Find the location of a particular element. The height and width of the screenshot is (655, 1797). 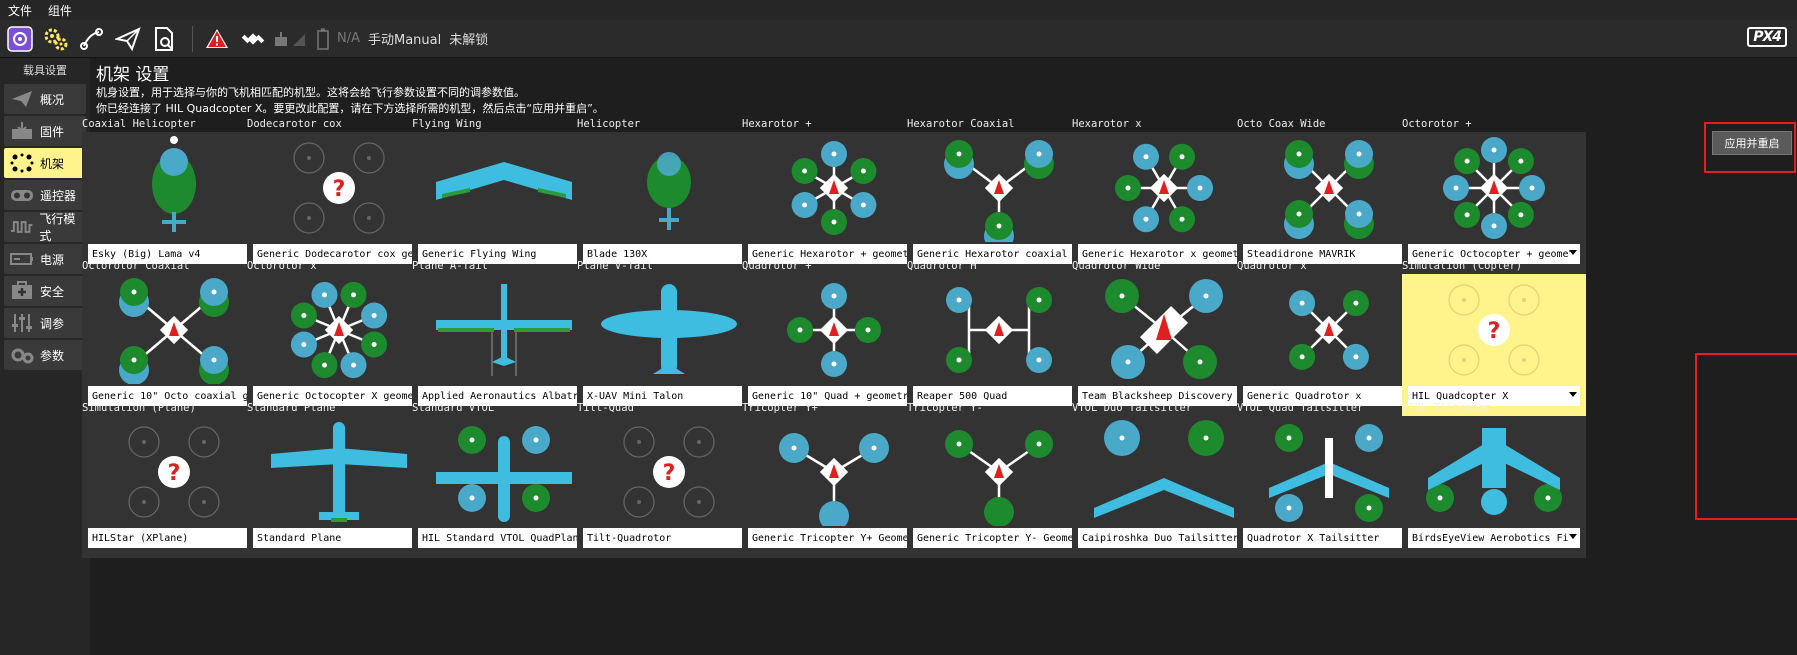

qgc-logo-button is located at coordinates (20, 39).